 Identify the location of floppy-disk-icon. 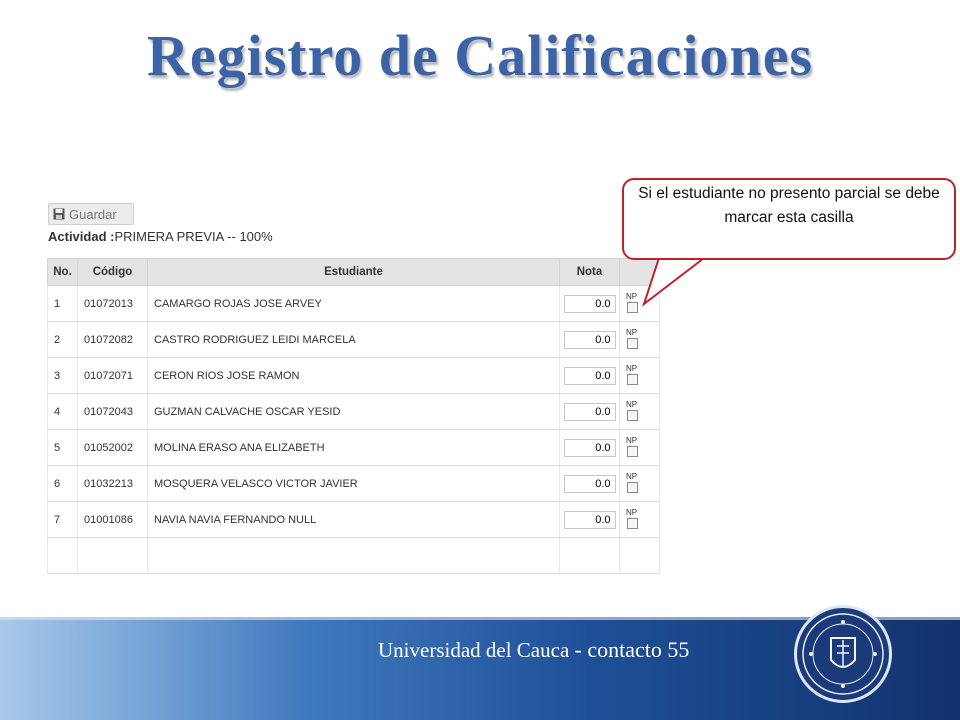
(59, 214).